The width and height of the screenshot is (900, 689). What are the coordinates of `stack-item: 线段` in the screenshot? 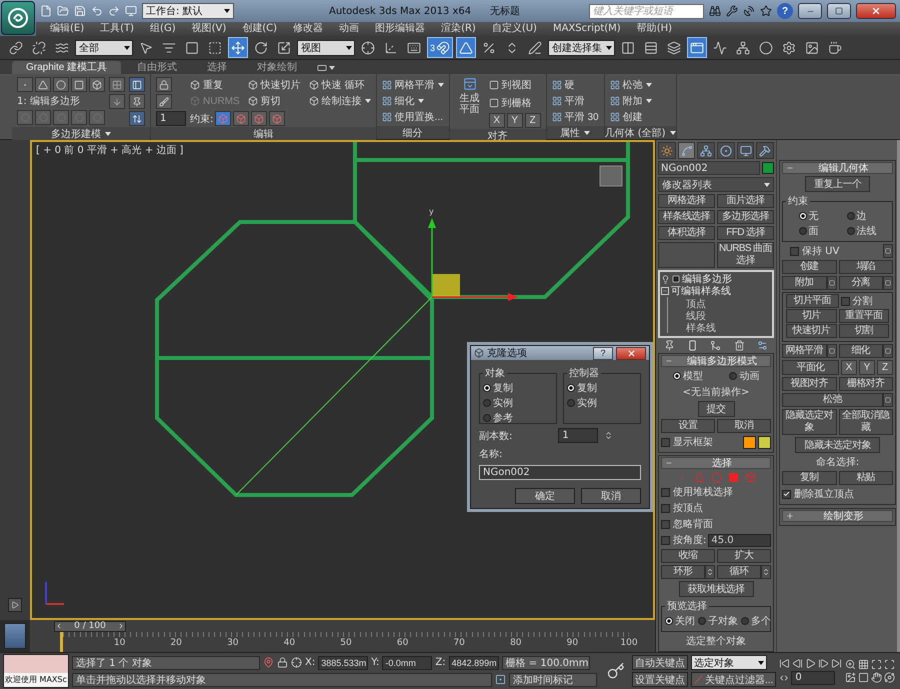 It's located at (719, 315).